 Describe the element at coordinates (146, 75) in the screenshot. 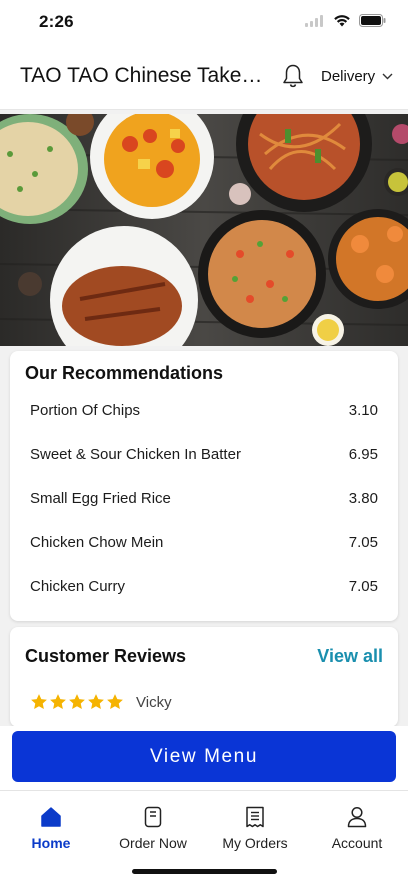

I see `store-title: TAO TAO Chinese Takeaway` at that location.